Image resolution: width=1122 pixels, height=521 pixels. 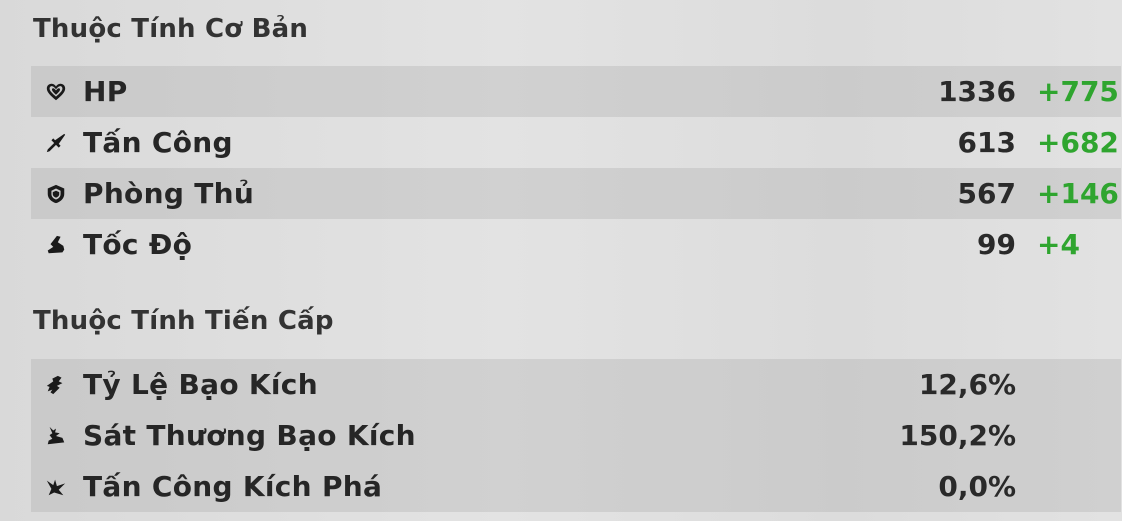 What do you see at coordinates (576, 486) in the screenshot?
I see `stat-row-break-effect: Tấn Công Kích Phá 0,0%` at bounding box center [576, 486].